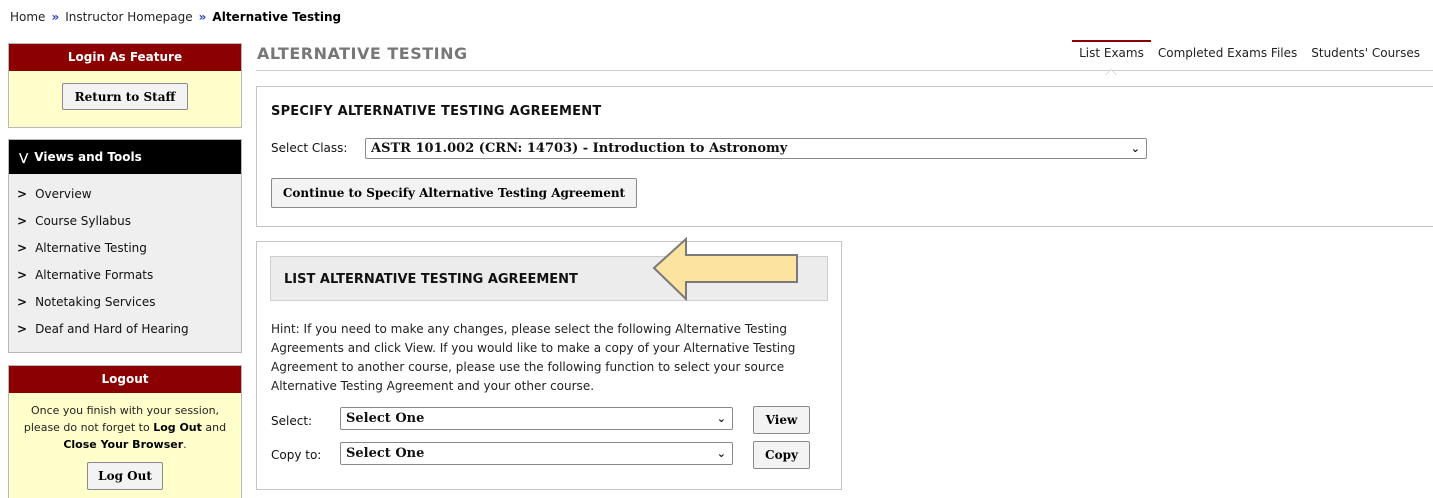 The image size is (1433, 498). Describe the element at coordinates (27, 17) in the screenshot. I see `breadcrumb-home: Home` at that location.